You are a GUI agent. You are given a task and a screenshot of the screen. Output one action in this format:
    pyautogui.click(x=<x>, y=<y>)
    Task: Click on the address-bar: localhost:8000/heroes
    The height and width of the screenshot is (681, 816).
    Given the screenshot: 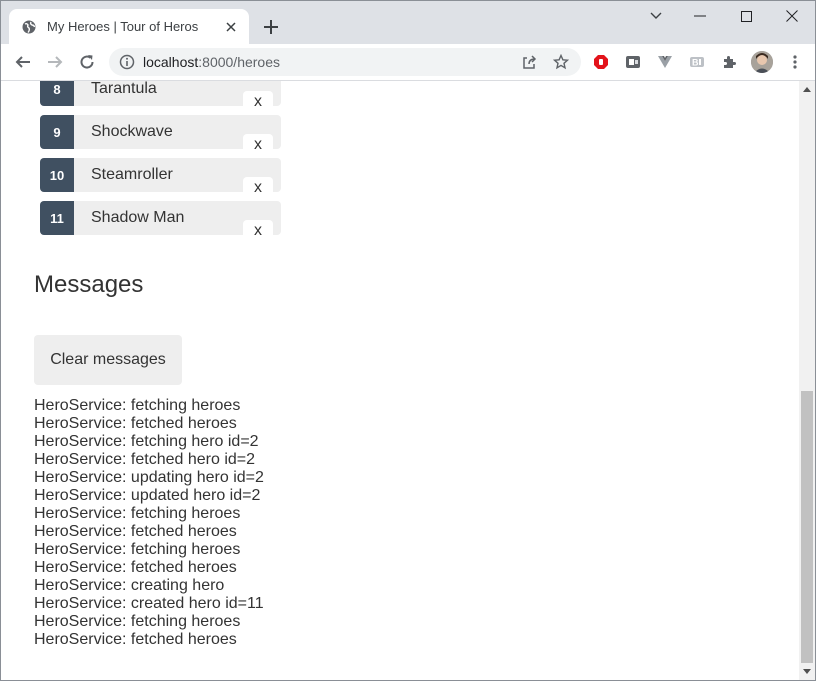 What is the action you would take?
    pyautogui.click(x=345, y=62)
    